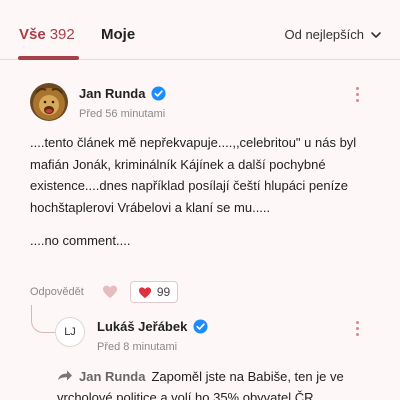  I want to click on reply-avatar-initials: LJ, so click(70, 332).